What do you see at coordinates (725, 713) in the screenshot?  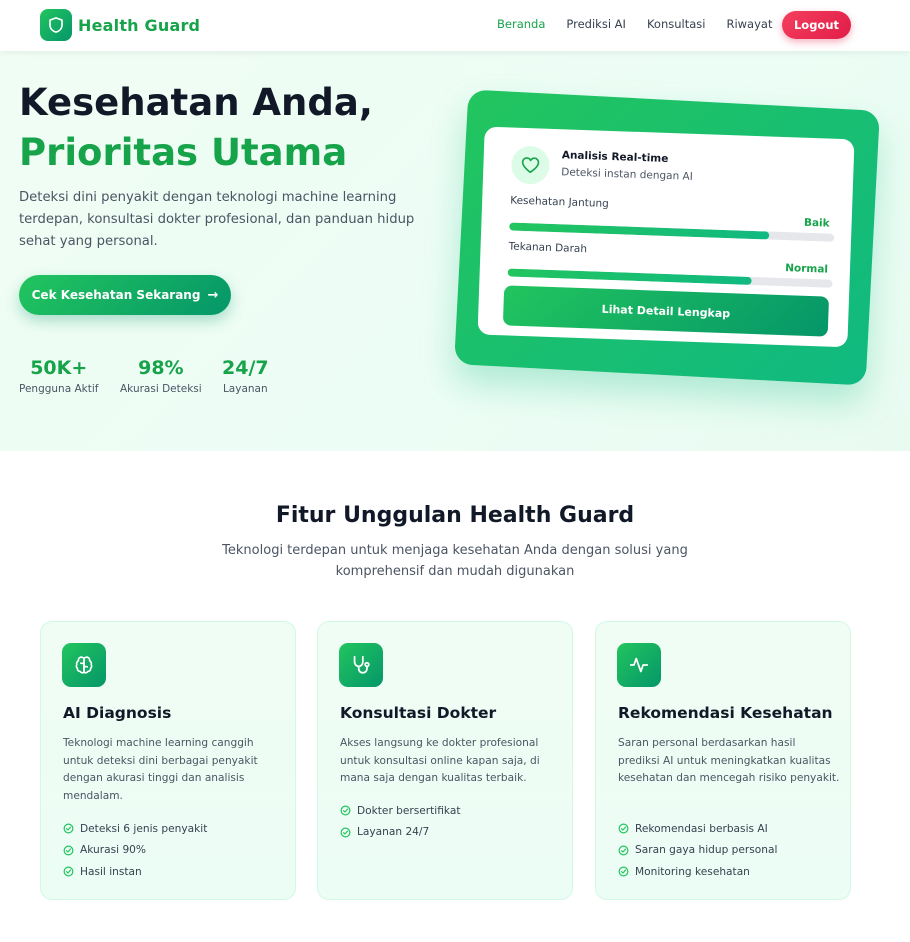 I see `feature-title: Rekomendasi Kesehatan` at bounding box center [725, 713].